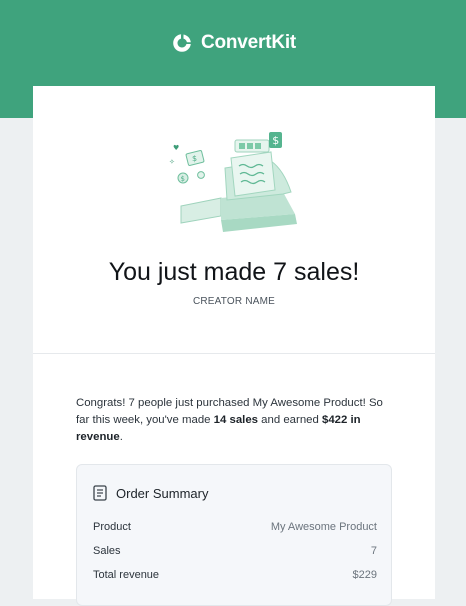 Image resolution: width=466 pixels, height=606 pixels. I want to click on convertkit-logo-icon, so click(182, 43).